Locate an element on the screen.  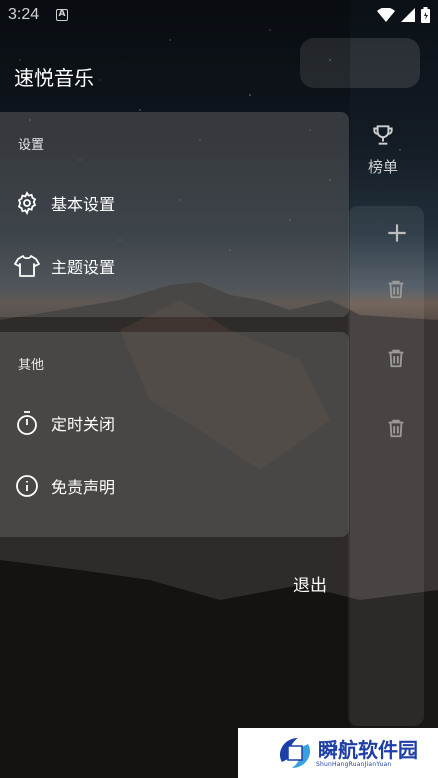
menu-item-basic-settings: 基本设置 is located at coordinates (174, 203).